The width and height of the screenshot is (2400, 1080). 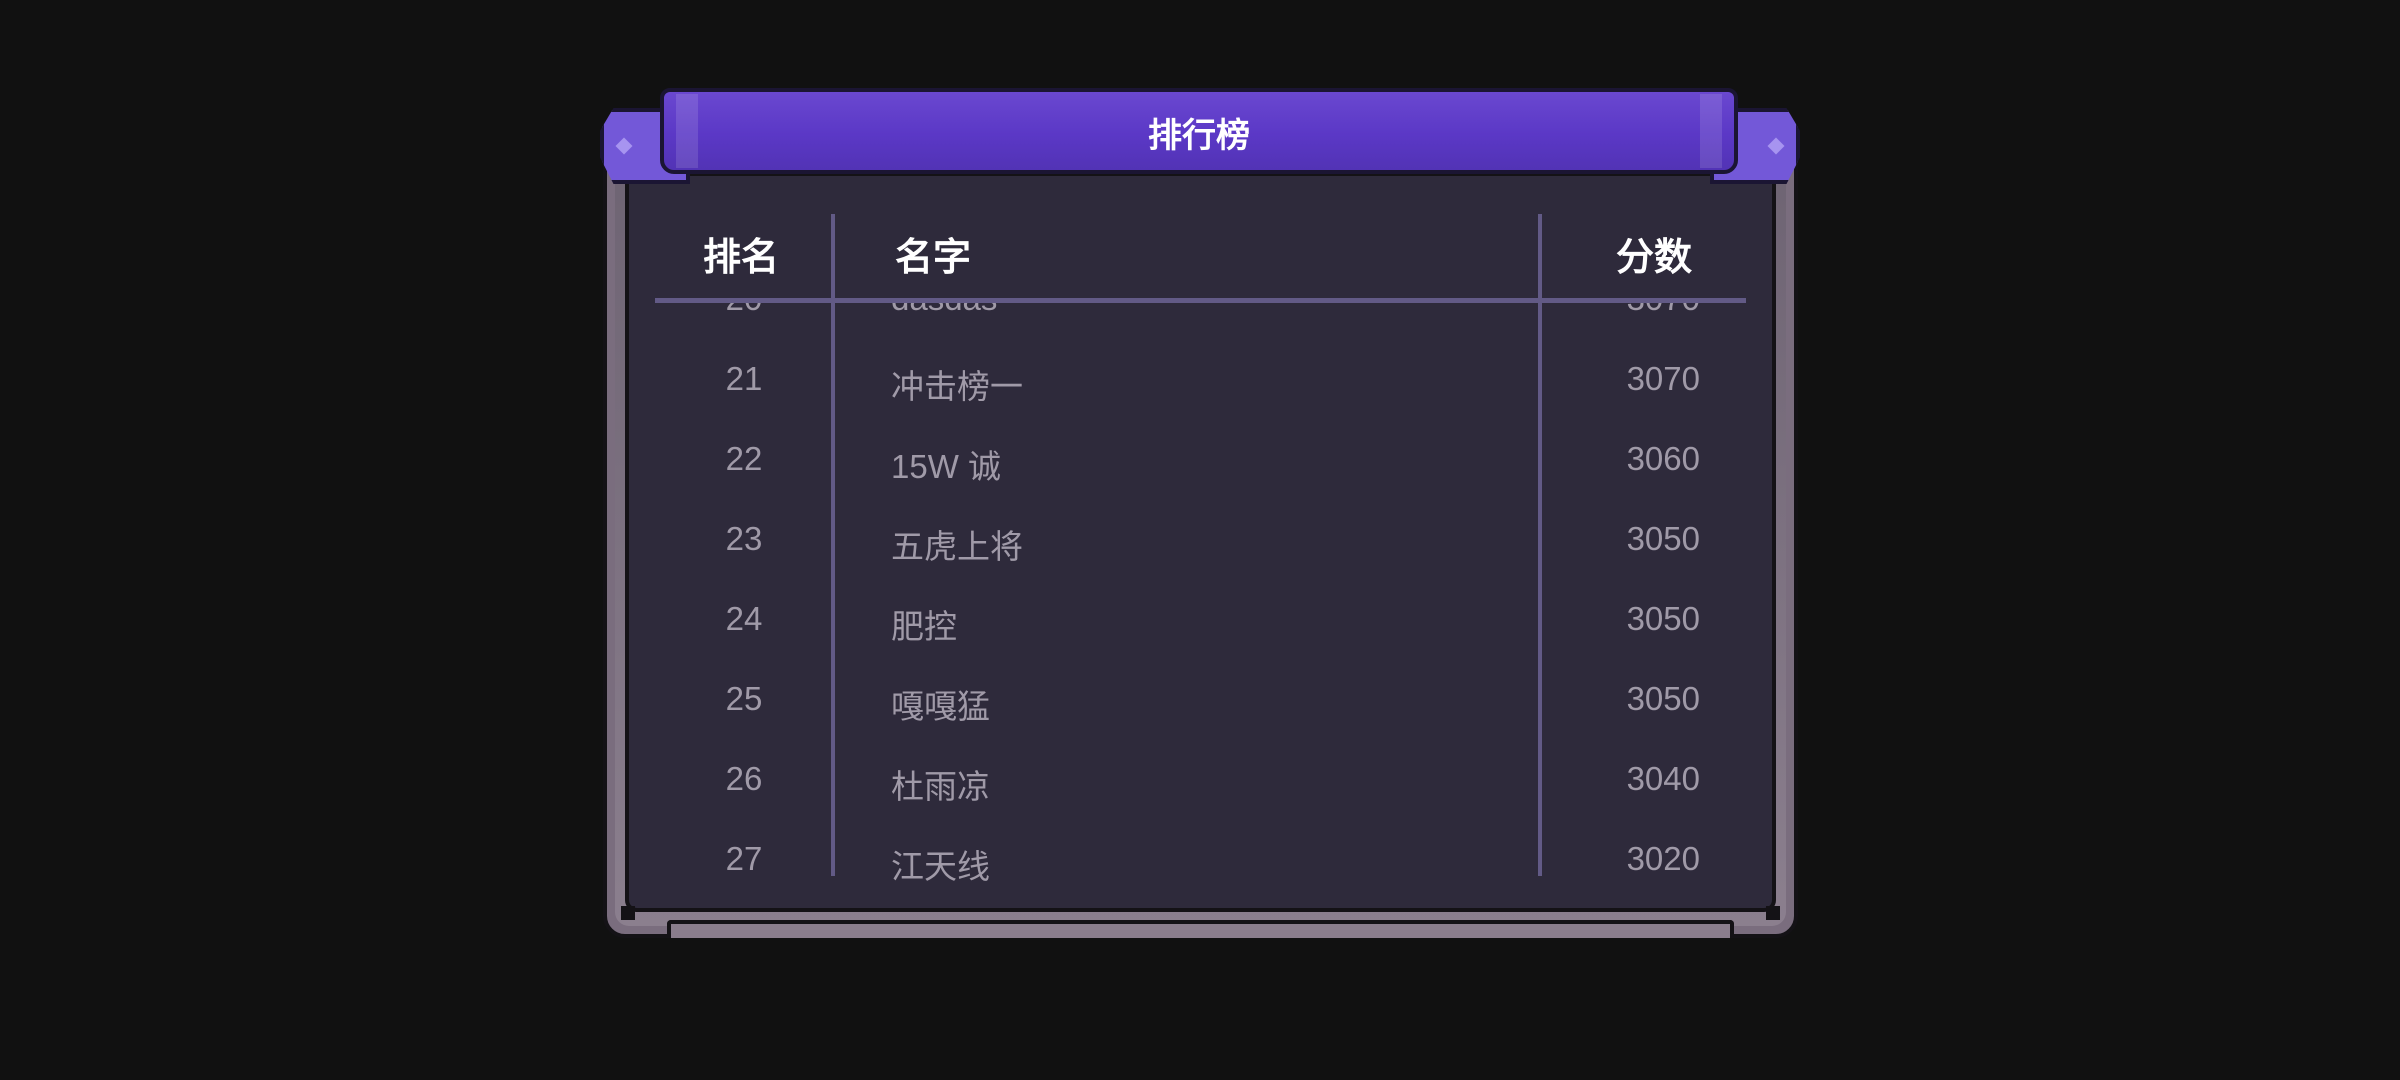 What do you see at coordinates (744, 618) in the screenshot?
I see `row-rank: 24` at bounding box center [744, 618].